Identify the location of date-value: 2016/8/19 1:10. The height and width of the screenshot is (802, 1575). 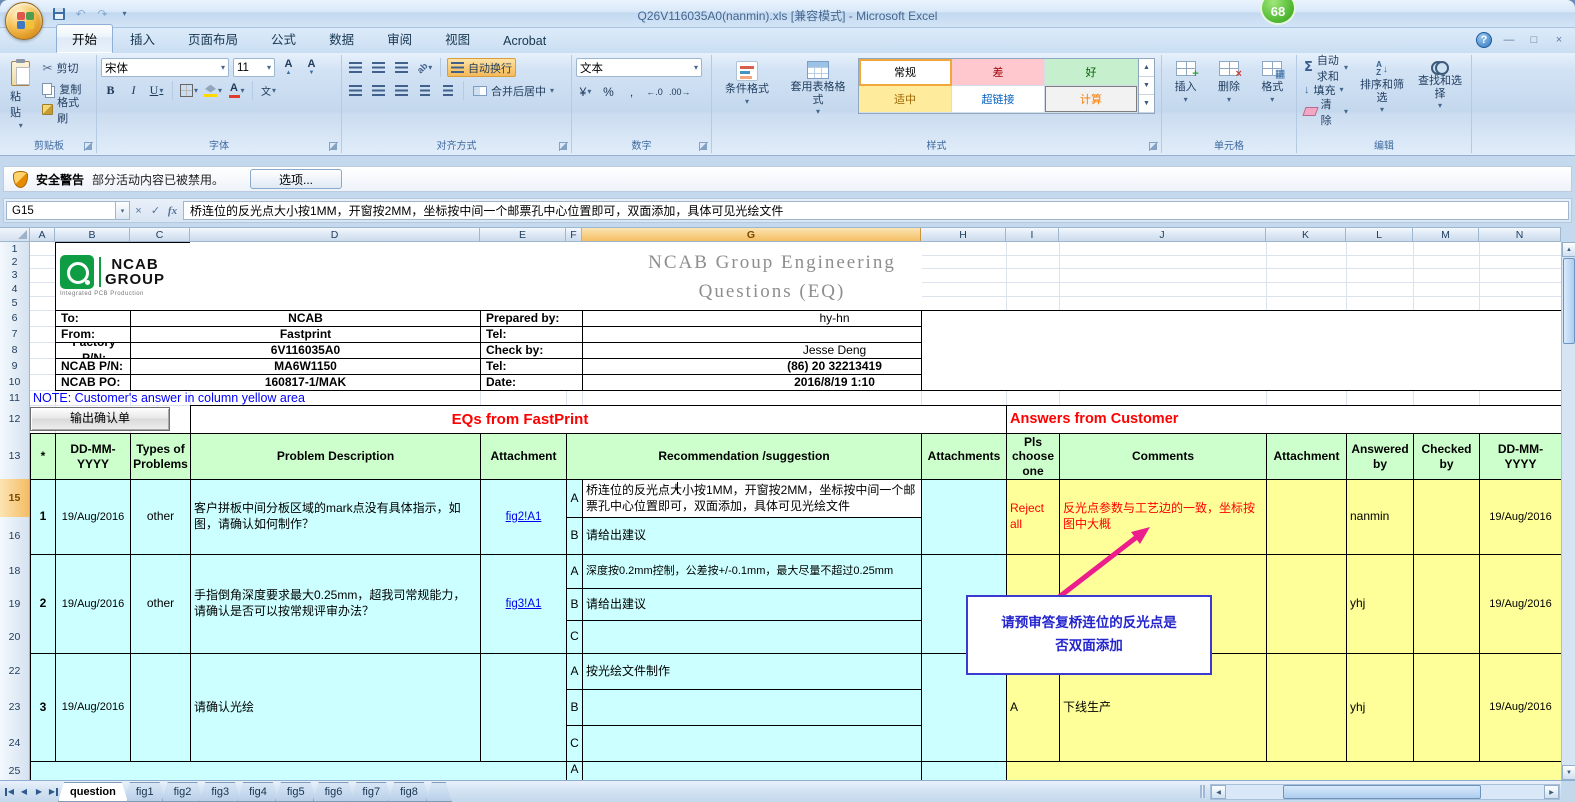
(752, 382).